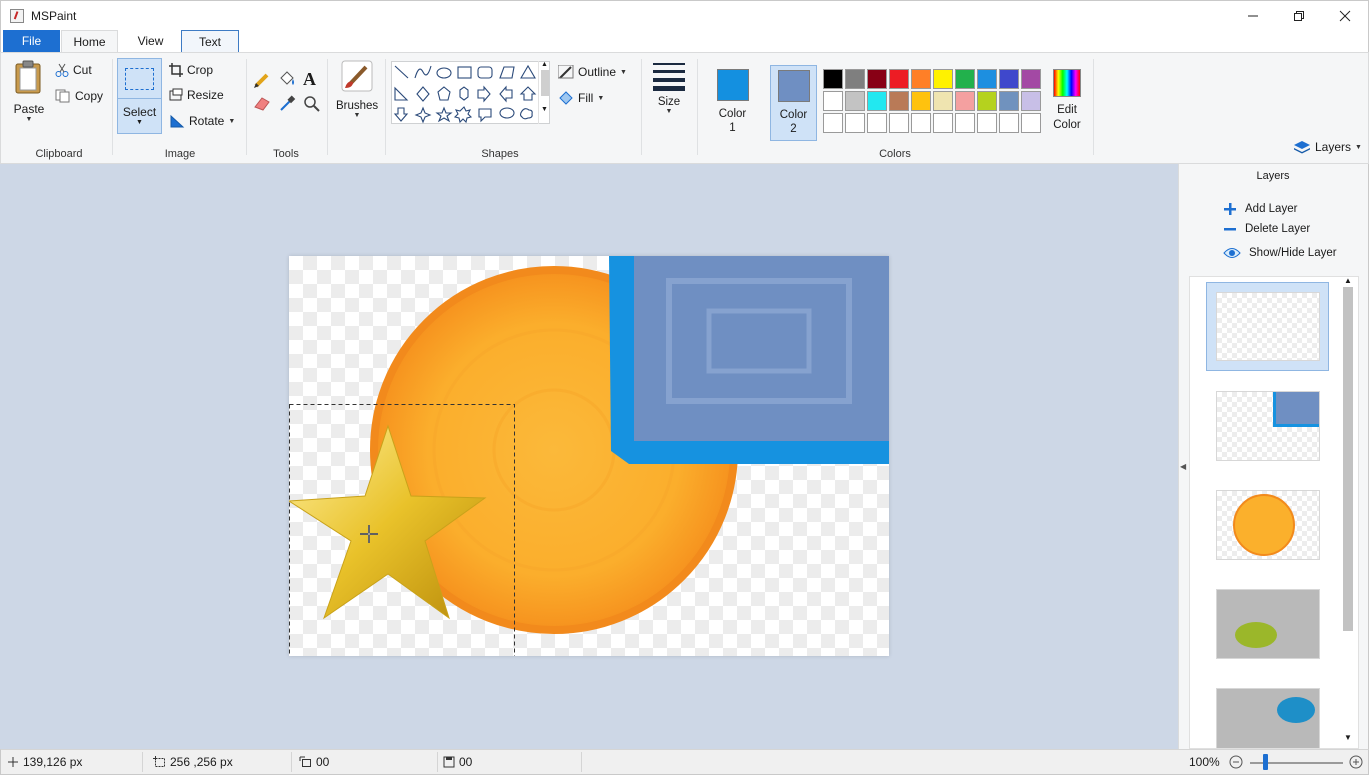 This screenshot has width=1369, height=775. Describe the element at coordinates (357, 98) in the screenshot. I see `brushes-button: Brushes ▼` at that location.